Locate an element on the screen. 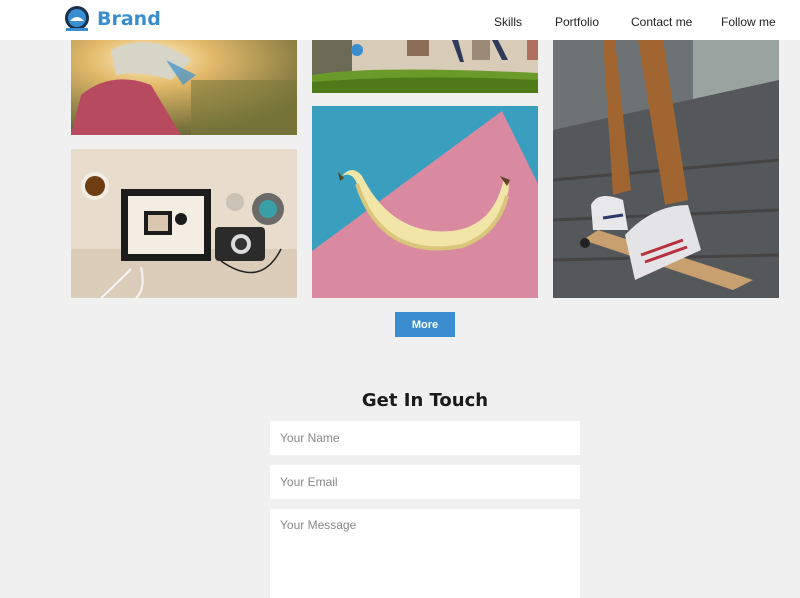 The width and height of the screenshot is (800, 598). more-button: More is located at coordinates (425, 324).